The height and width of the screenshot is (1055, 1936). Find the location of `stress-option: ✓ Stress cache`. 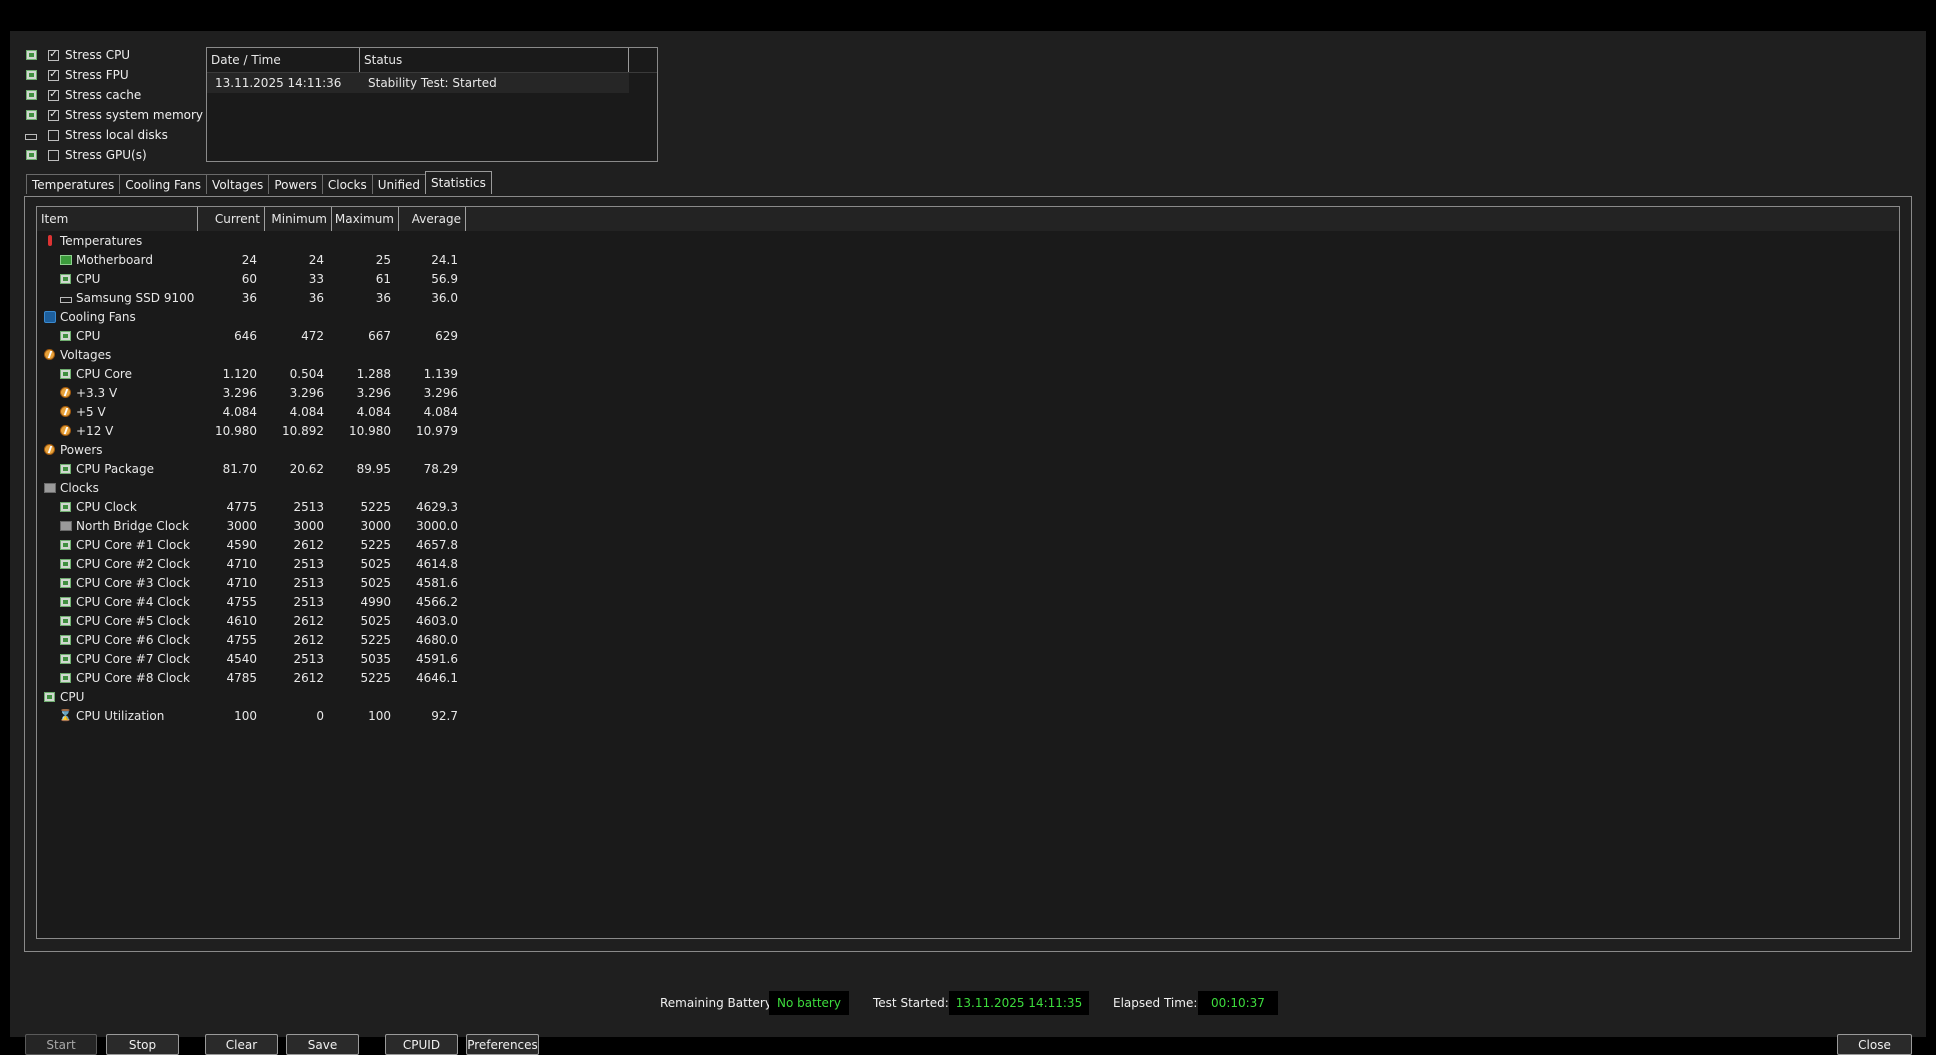

stress-option: ✓ Stress cache is located at coordinates (113, 95).